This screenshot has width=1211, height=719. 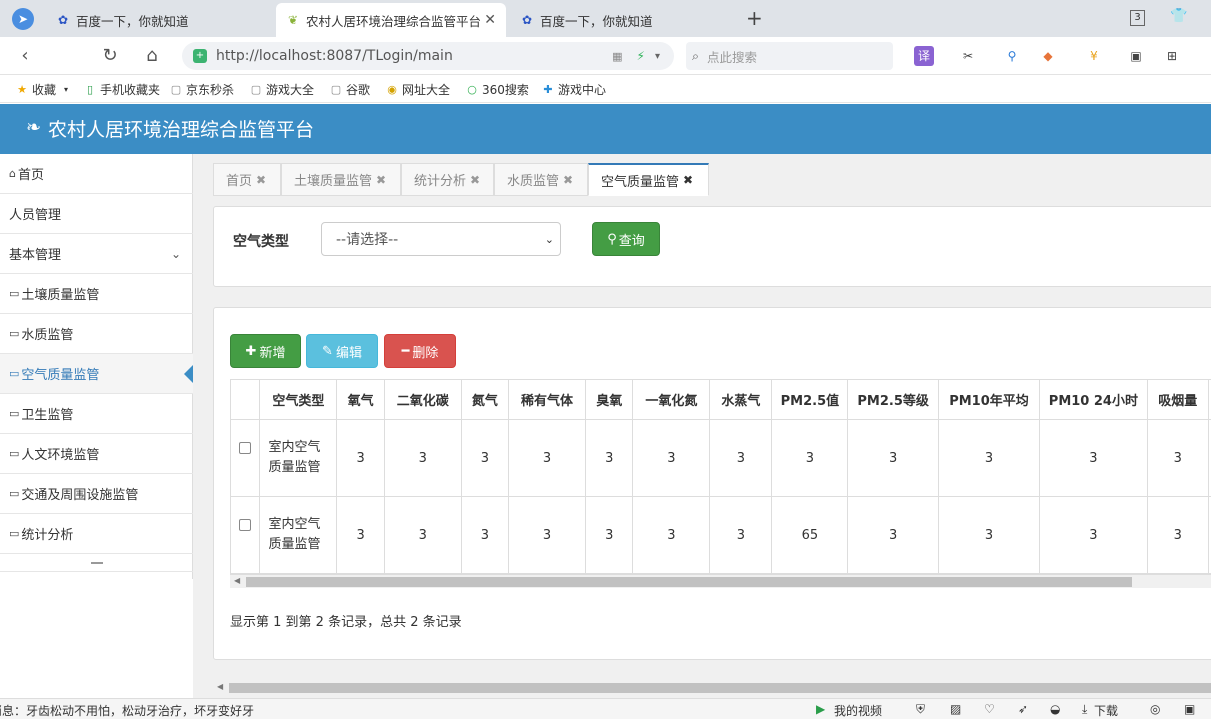 What do you see at coordinates (541, 179) in the screenshot?
I see `tab-water: 水质监管 ✖` at bounding box center [541, 179].